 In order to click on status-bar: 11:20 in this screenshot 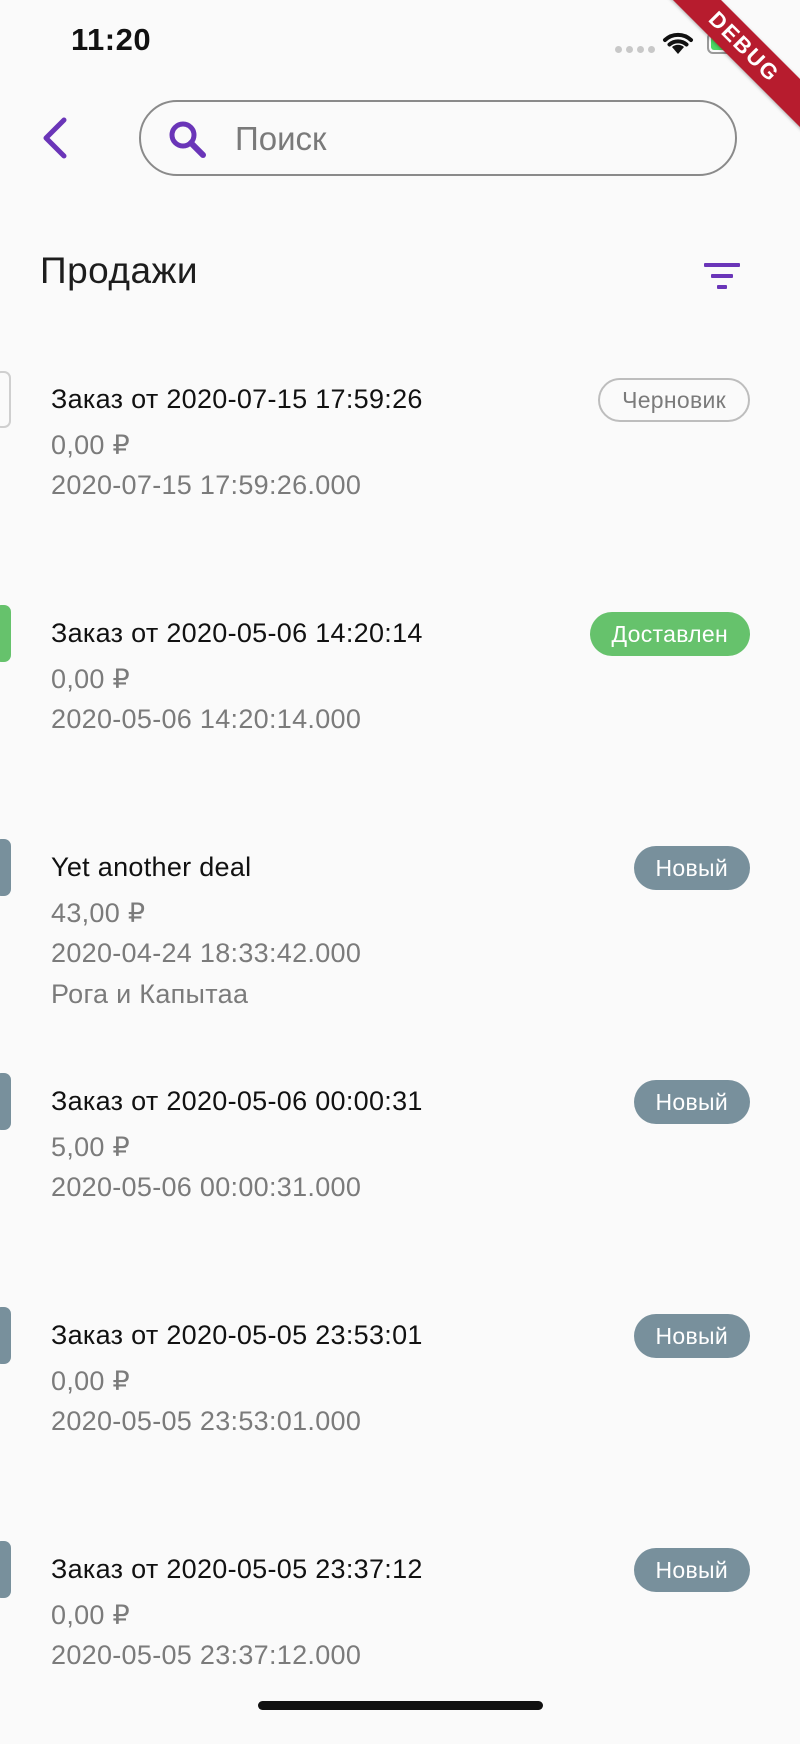, I will do `click(400, 45)`.